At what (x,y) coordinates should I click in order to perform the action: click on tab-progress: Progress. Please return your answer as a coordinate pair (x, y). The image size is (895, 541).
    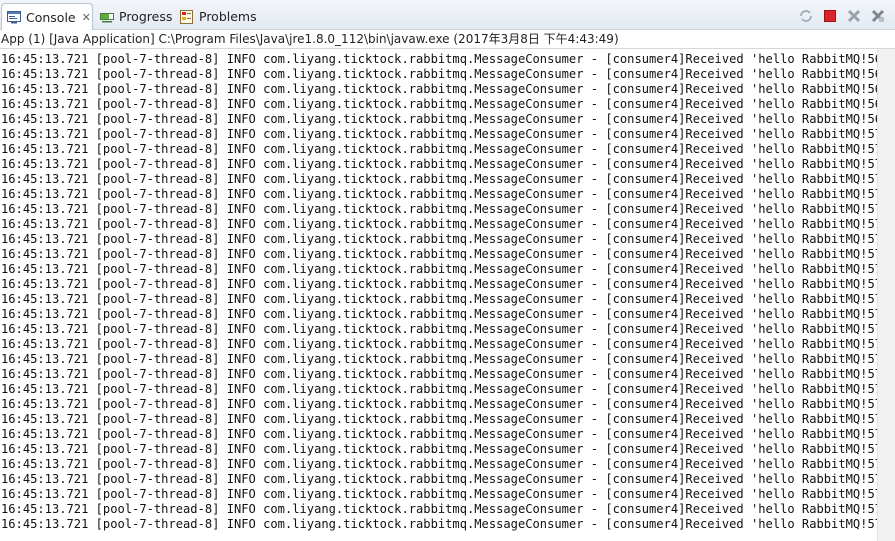
    Looking at the image, I should click on (135, 16).